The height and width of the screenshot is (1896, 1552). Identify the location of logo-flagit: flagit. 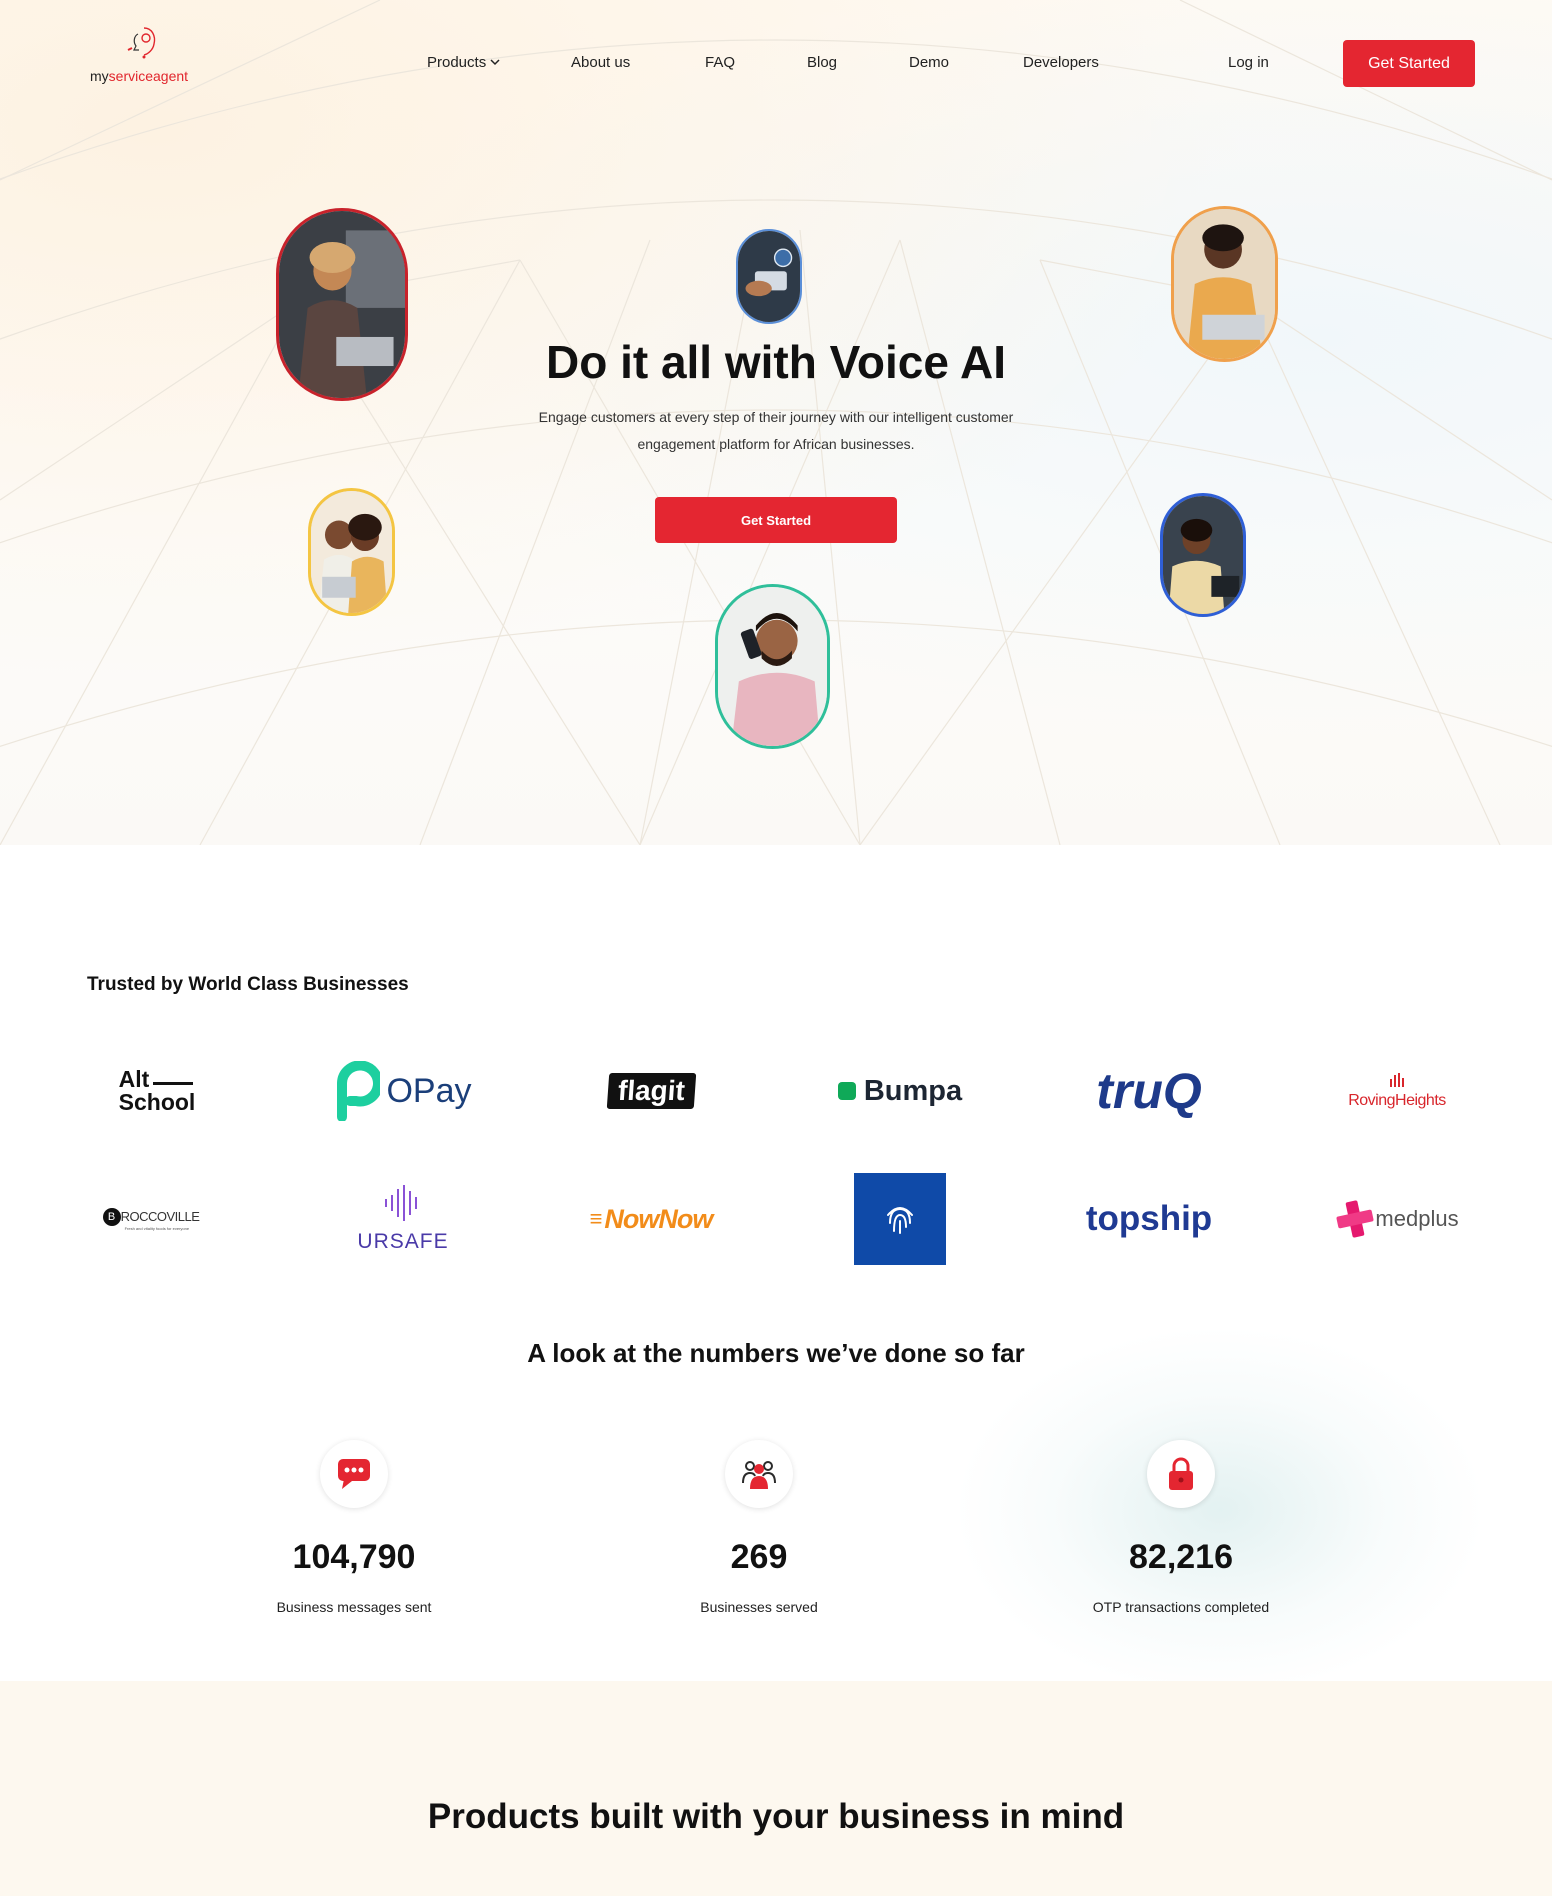
(651, 1091).